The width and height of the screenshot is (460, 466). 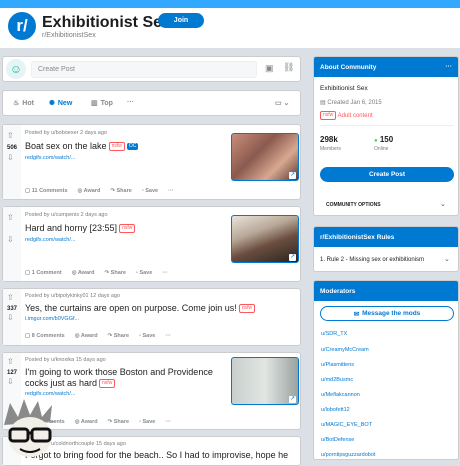 I want to click on adult-content: nsfw Adult content, so click(x=346, y=115).